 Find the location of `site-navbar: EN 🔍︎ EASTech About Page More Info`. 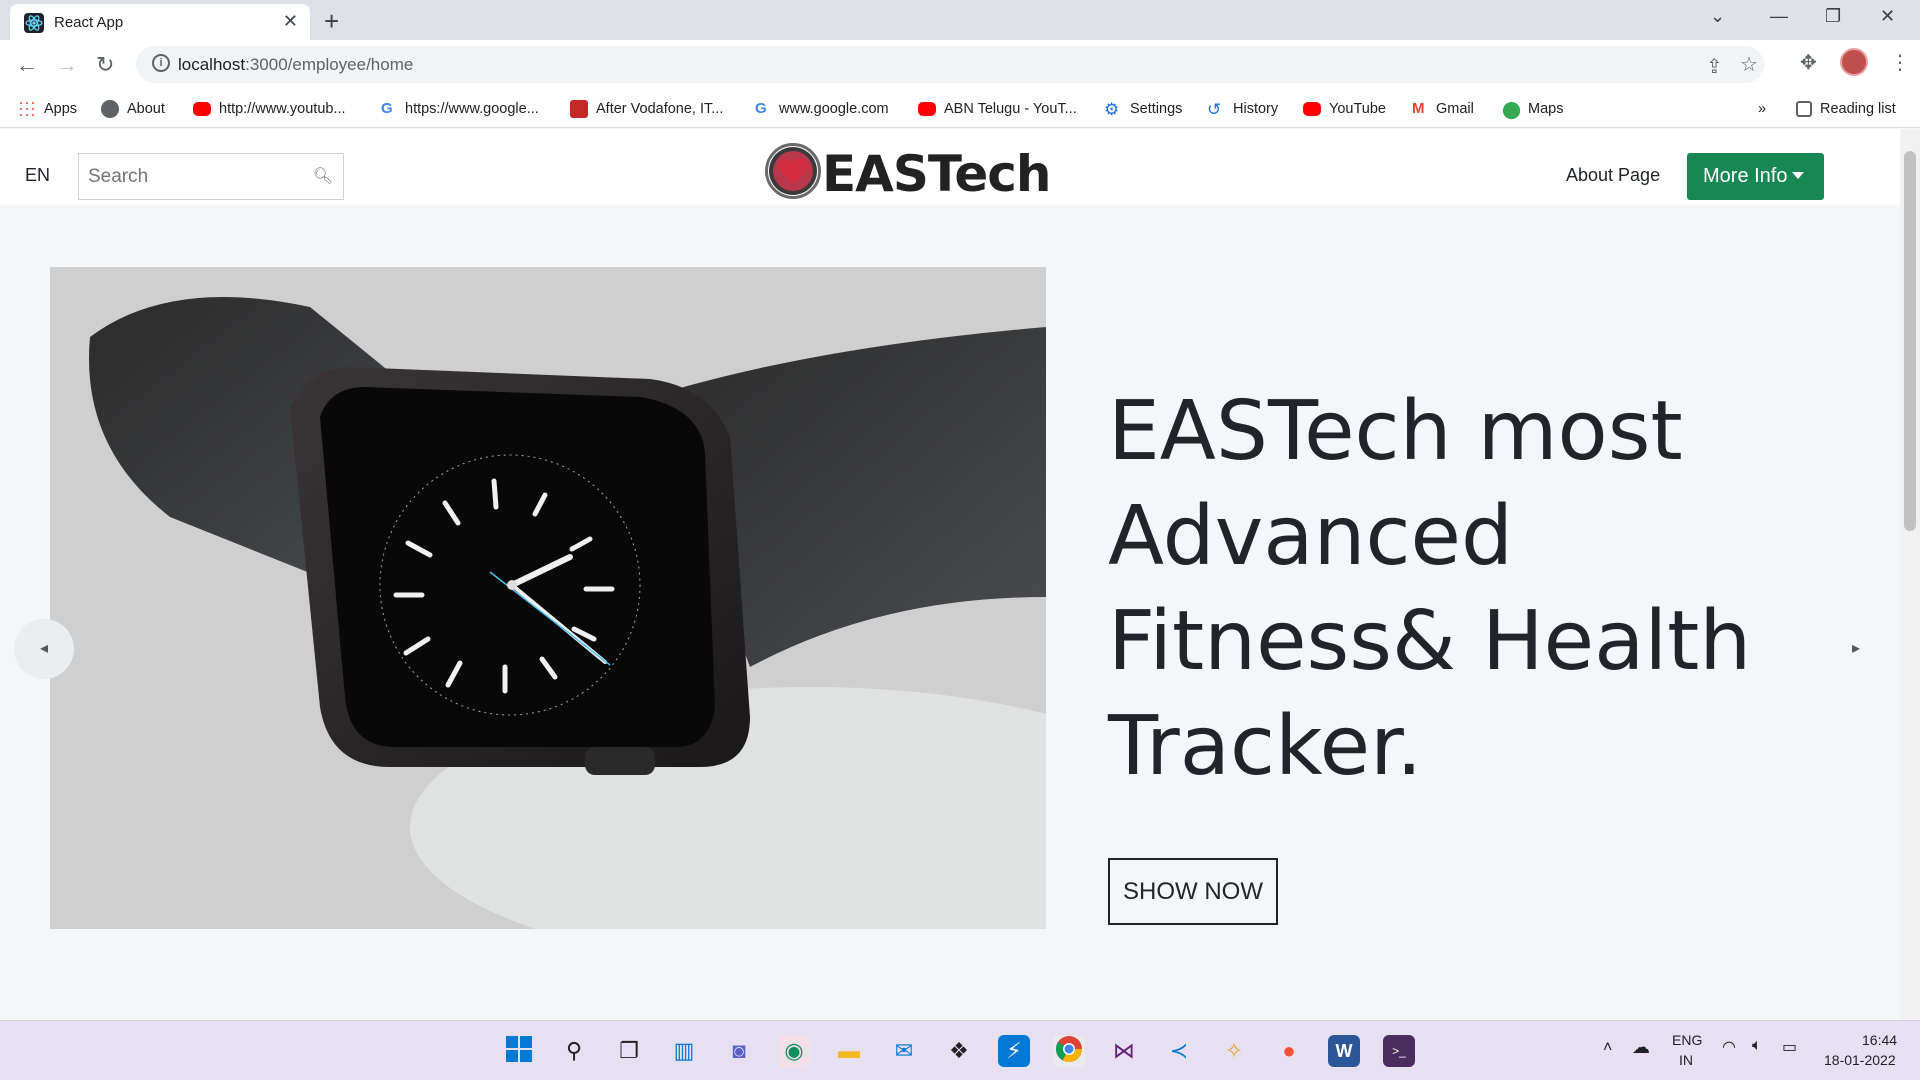

site-navbar: EN 🔍︎ EASTech About Page More Info is located at coordinates (950, 167).